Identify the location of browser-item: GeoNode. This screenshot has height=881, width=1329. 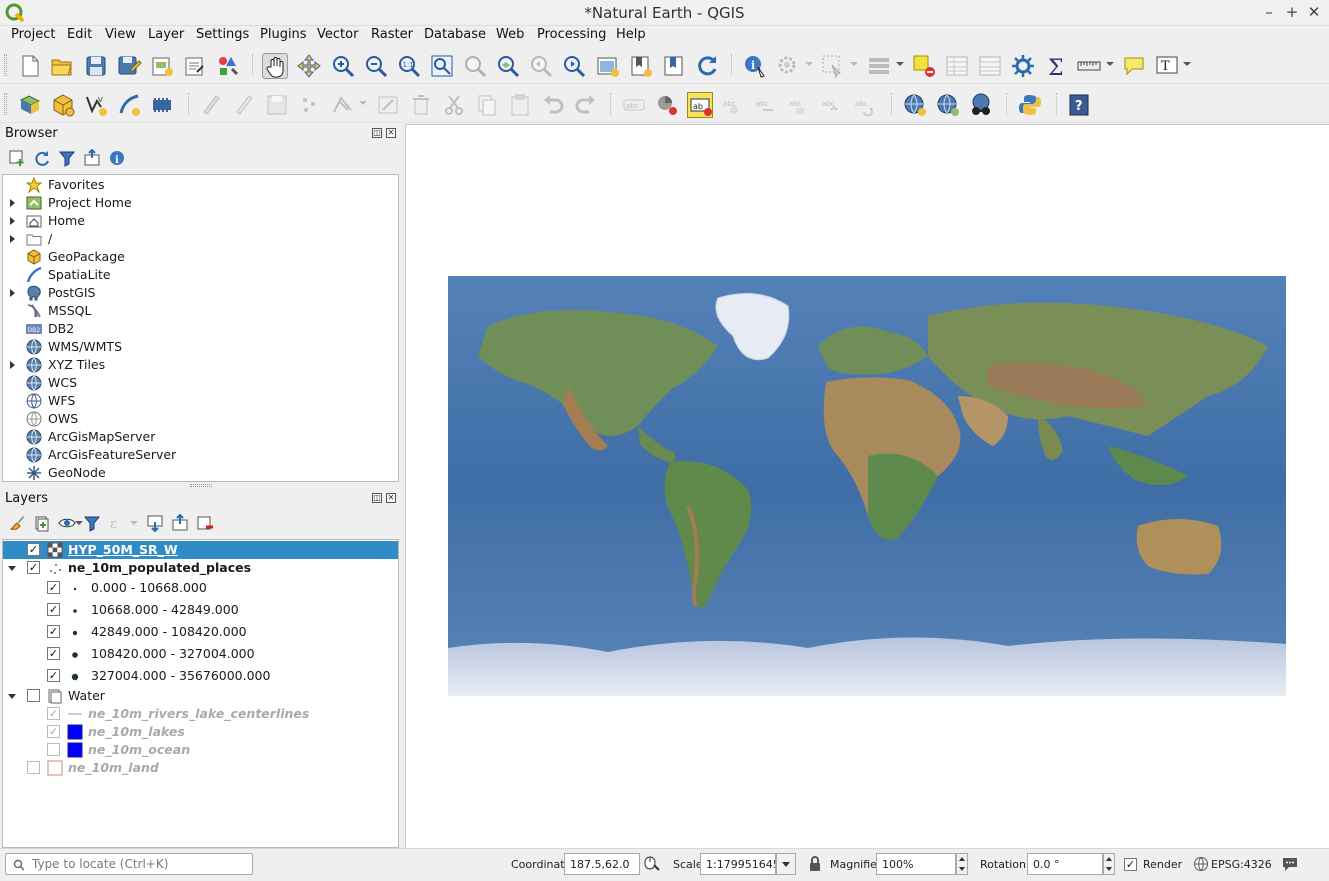
(200, 473).